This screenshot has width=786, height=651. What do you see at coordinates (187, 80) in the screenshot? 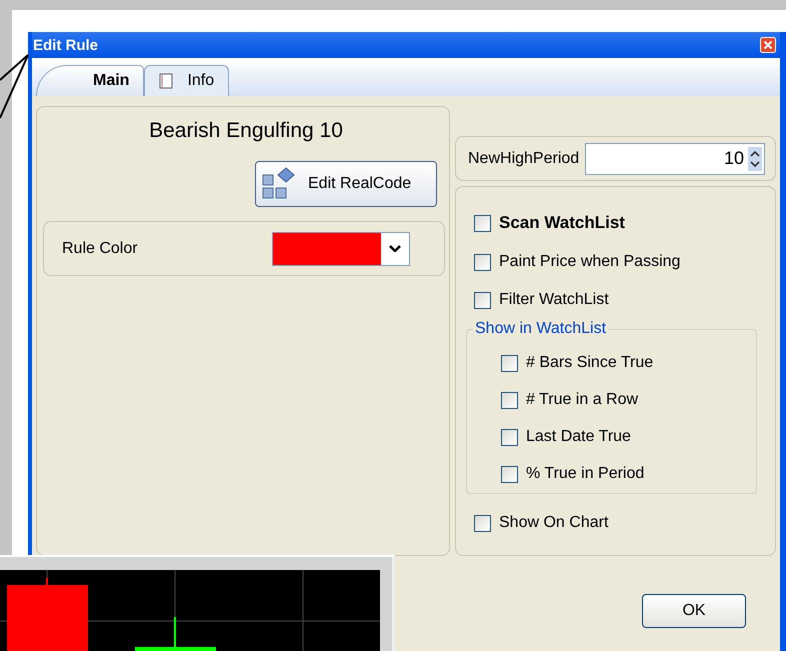
I see `tab: Info` at bounding box center [187, 80].